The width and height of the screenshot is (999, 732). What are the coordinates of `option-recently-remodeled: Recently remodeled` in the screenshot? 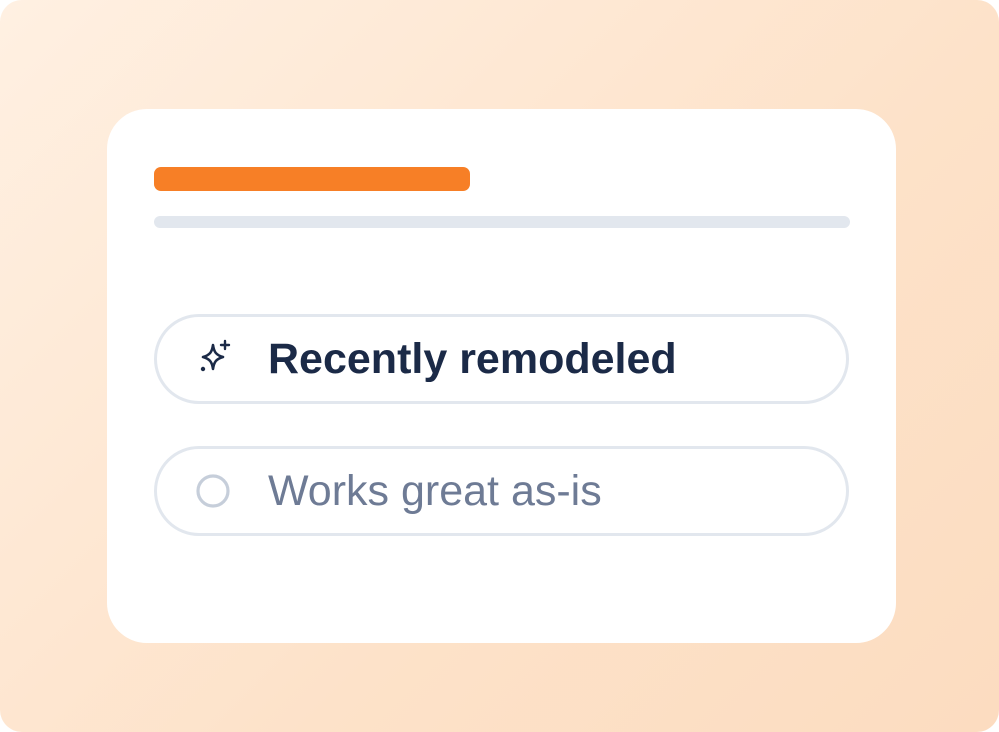 It's located at (501, 359).